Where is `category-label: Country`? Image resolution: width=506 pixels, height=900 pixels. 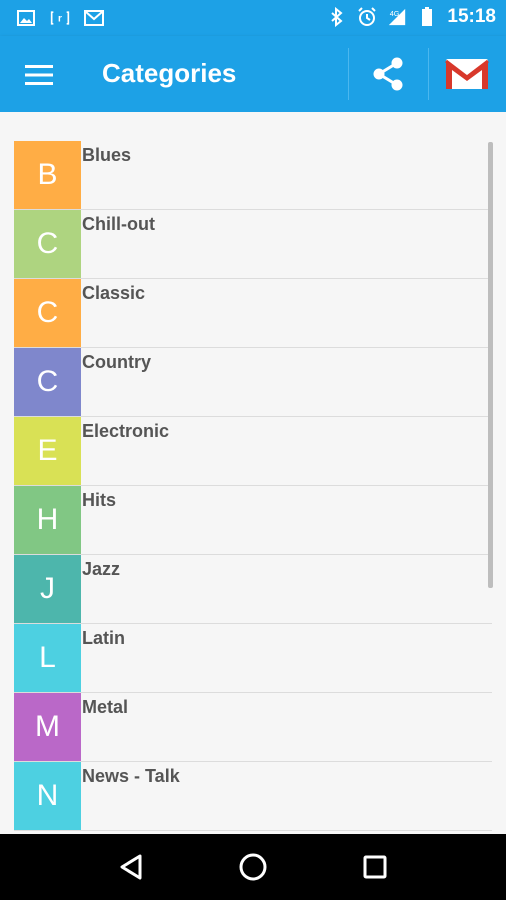
category-label: Country is located at coordinates (116, 362).